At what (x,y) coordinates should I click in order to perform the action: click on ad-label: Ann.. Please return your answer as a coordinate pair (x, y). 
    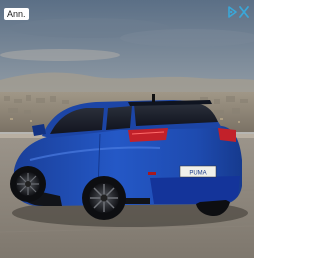
    Looking at the image, I should click on (16, 14).